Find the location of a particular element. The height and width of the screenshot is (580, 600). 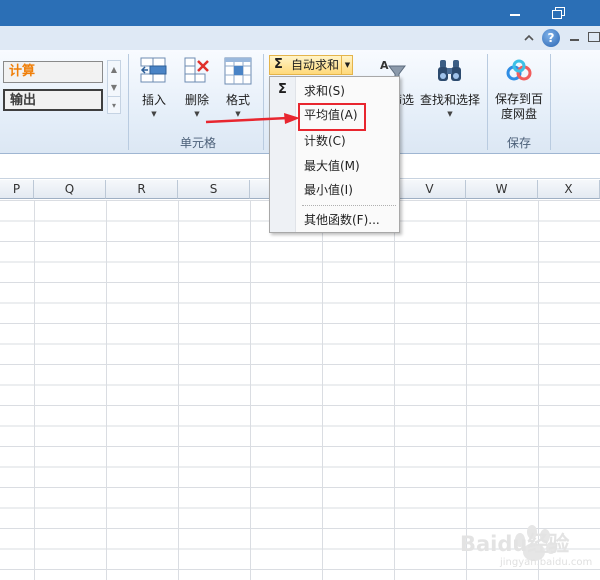

svg-text: A is located at coordinates (384, 65).